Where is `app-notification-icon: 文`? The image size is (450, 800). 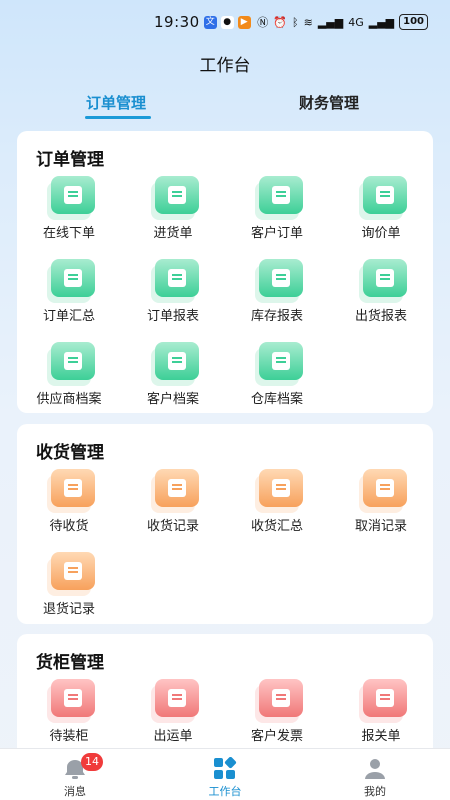 app-notification-icon: 文 is located at coordinates (210, 22).